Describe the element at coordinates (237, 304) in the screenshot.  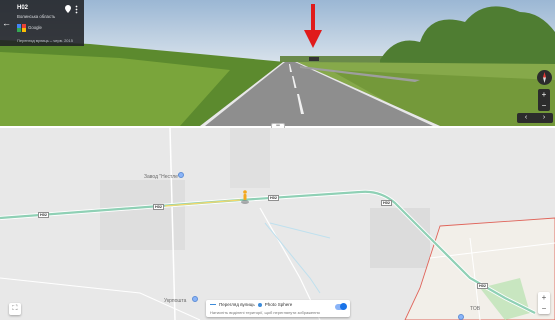
I see `legend-street-view: Перегляд вулиць` at that location.